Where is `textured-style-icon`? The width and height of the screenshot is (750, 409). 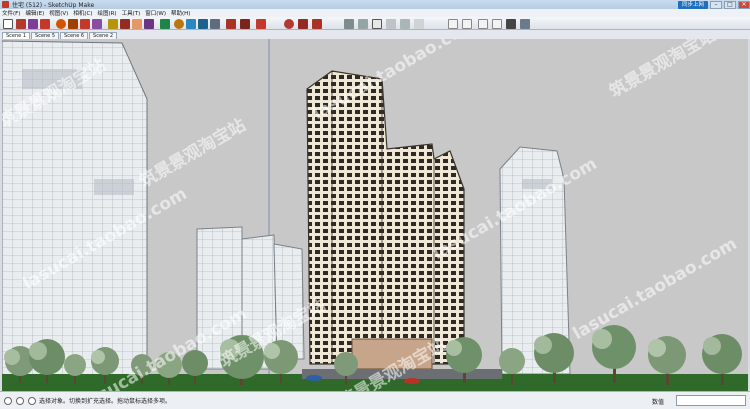
textured-style-icon is located at coordinates (405, 24).